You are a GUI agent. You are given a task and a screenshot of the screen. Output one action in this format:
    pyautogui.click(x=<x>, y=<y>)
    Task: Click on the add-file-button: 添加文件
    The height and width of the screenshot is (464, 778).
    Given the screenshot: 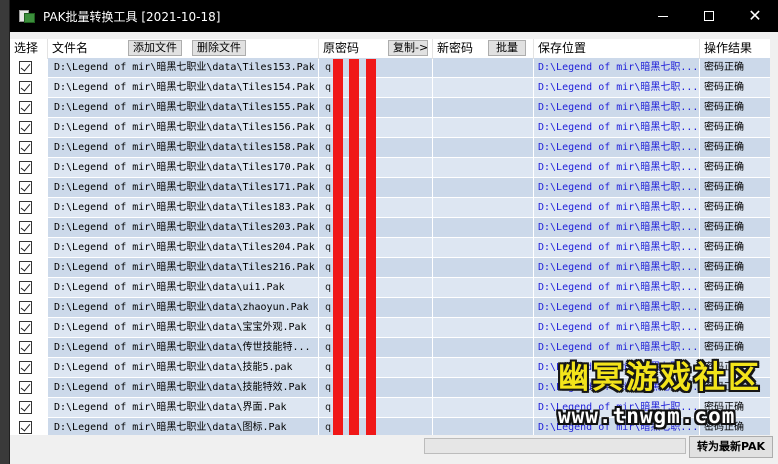 What is the action you would take?
    pyautogui.click(x=155, y=48)
    